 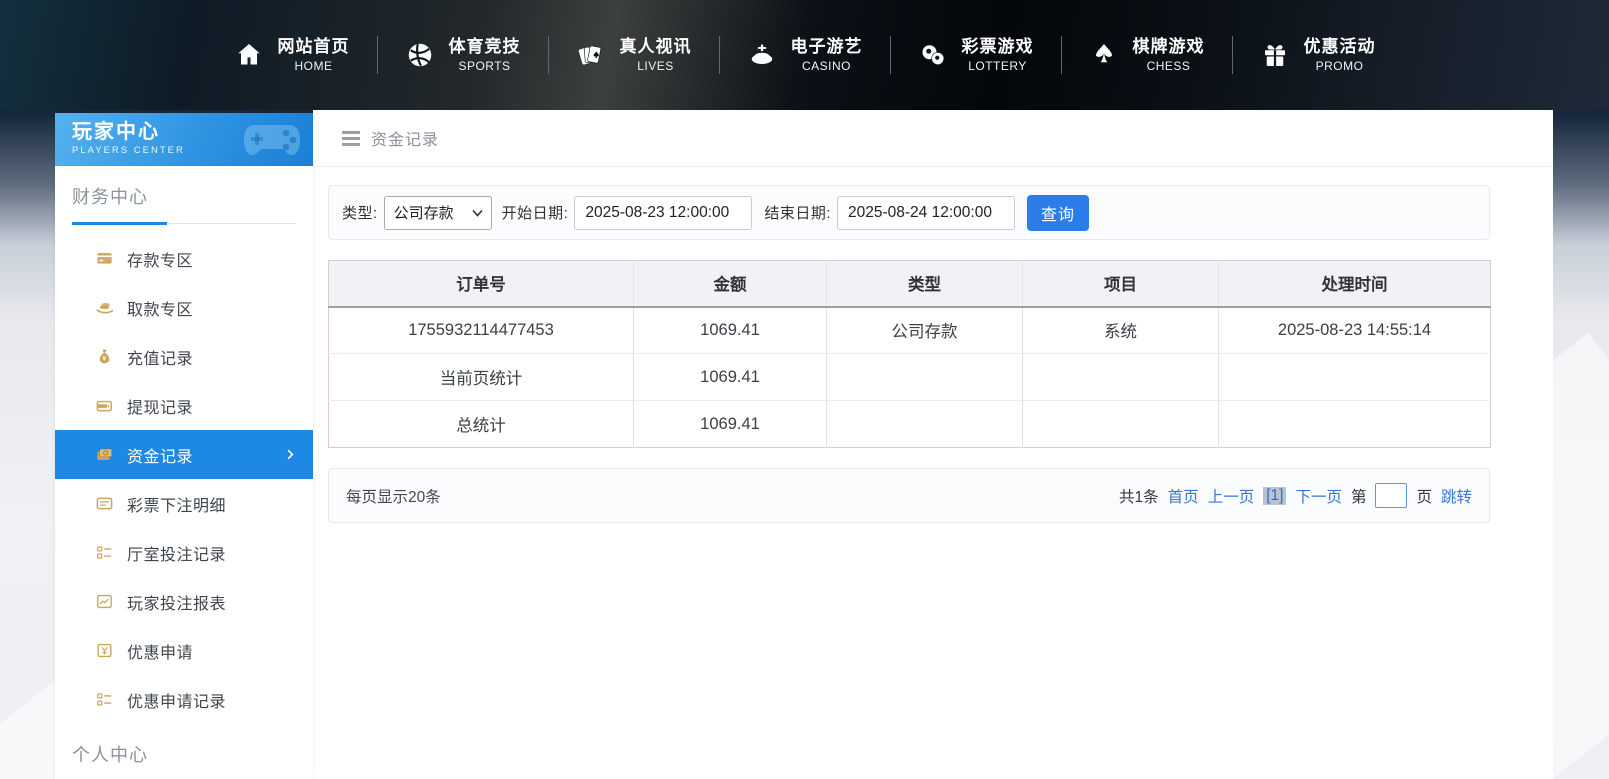 I want to click on sidebar-item-player-bet-report: 玩家投注报表, so click(x=184, y=601).